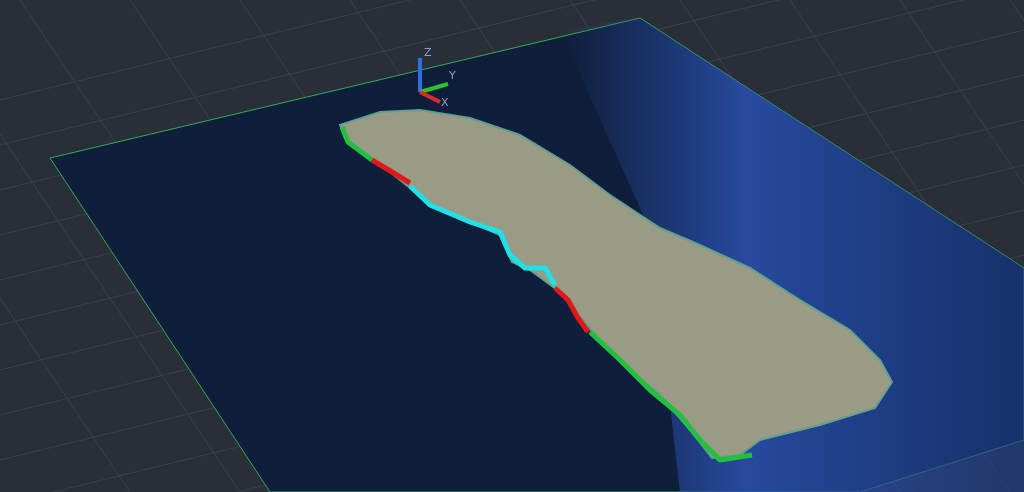 The width and height of the screenshot is (1024, 492). What do you see at coordinates (452, 75) in the screenshot?
I see `axis-label: Y` at bounding box center [452, 75].